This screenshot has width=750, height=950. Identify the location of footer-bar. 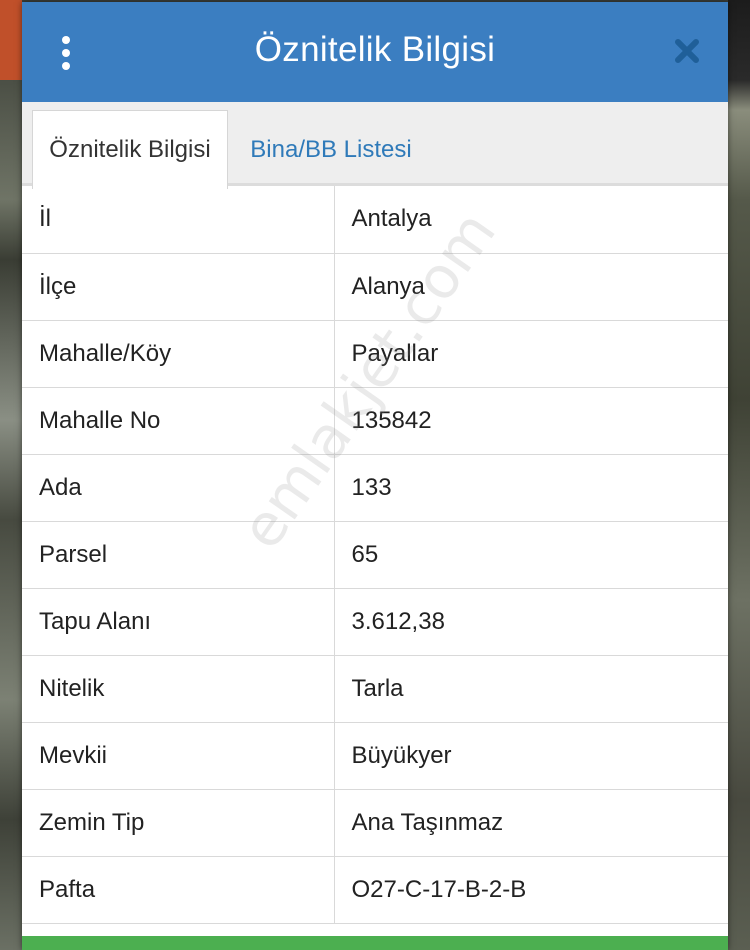
(375, 943).